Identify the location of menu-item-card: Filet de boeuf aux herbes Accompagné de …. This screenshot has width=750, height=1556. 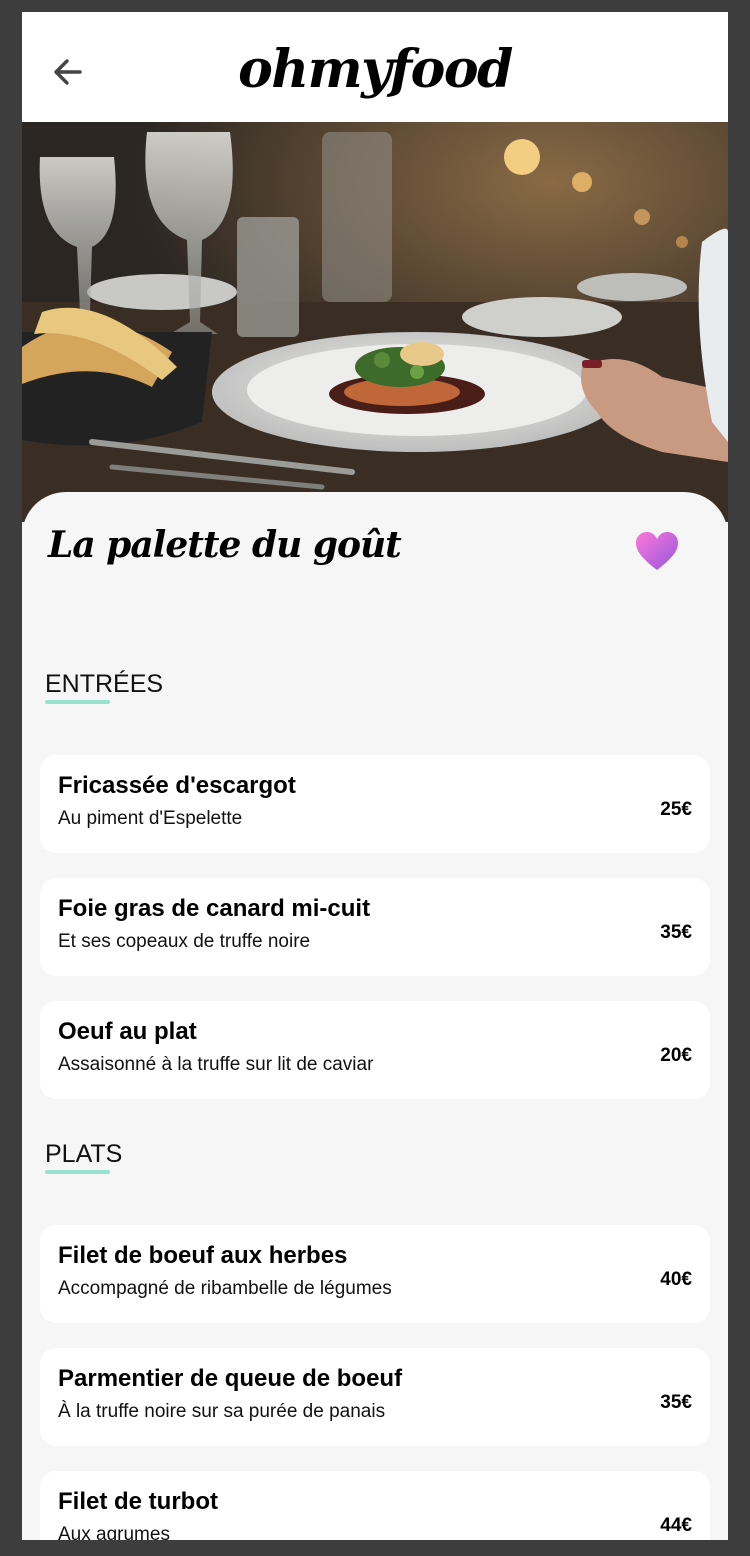
(375, 1274).